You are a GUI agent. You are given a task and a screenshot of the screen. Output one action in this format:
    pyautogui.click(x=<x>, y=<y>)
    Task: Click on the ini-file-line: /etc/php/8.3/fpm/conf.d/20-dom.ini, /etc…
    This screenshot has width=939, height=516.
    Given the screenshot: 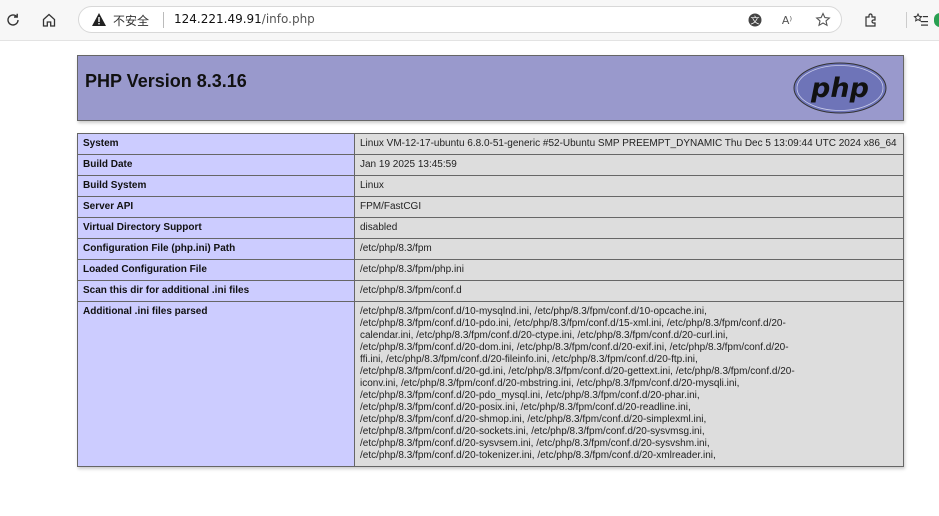 What is the action you would take?
    pyautogui.click(x=574, y=347)
    